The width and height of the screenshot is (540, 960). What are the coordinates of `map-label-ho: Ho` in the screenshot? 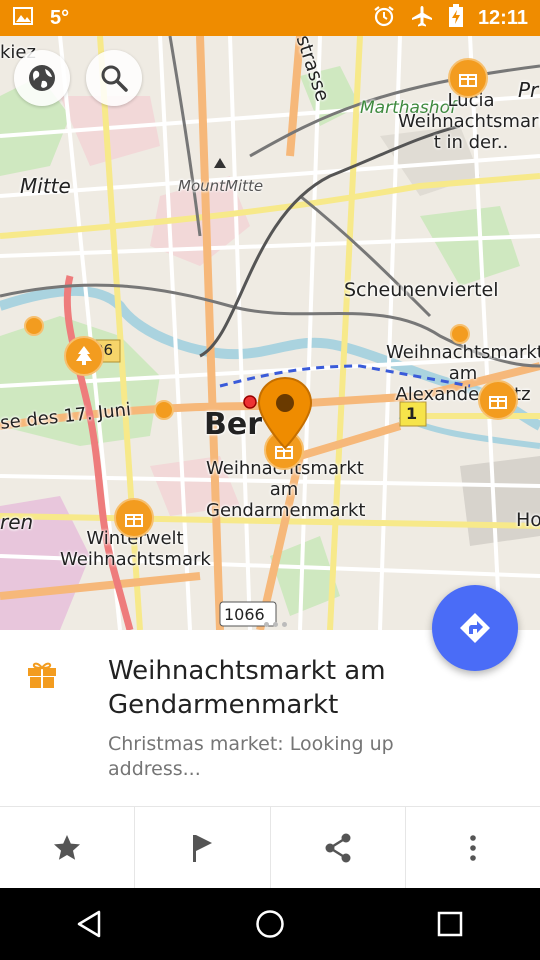 It's located at (528, 520).